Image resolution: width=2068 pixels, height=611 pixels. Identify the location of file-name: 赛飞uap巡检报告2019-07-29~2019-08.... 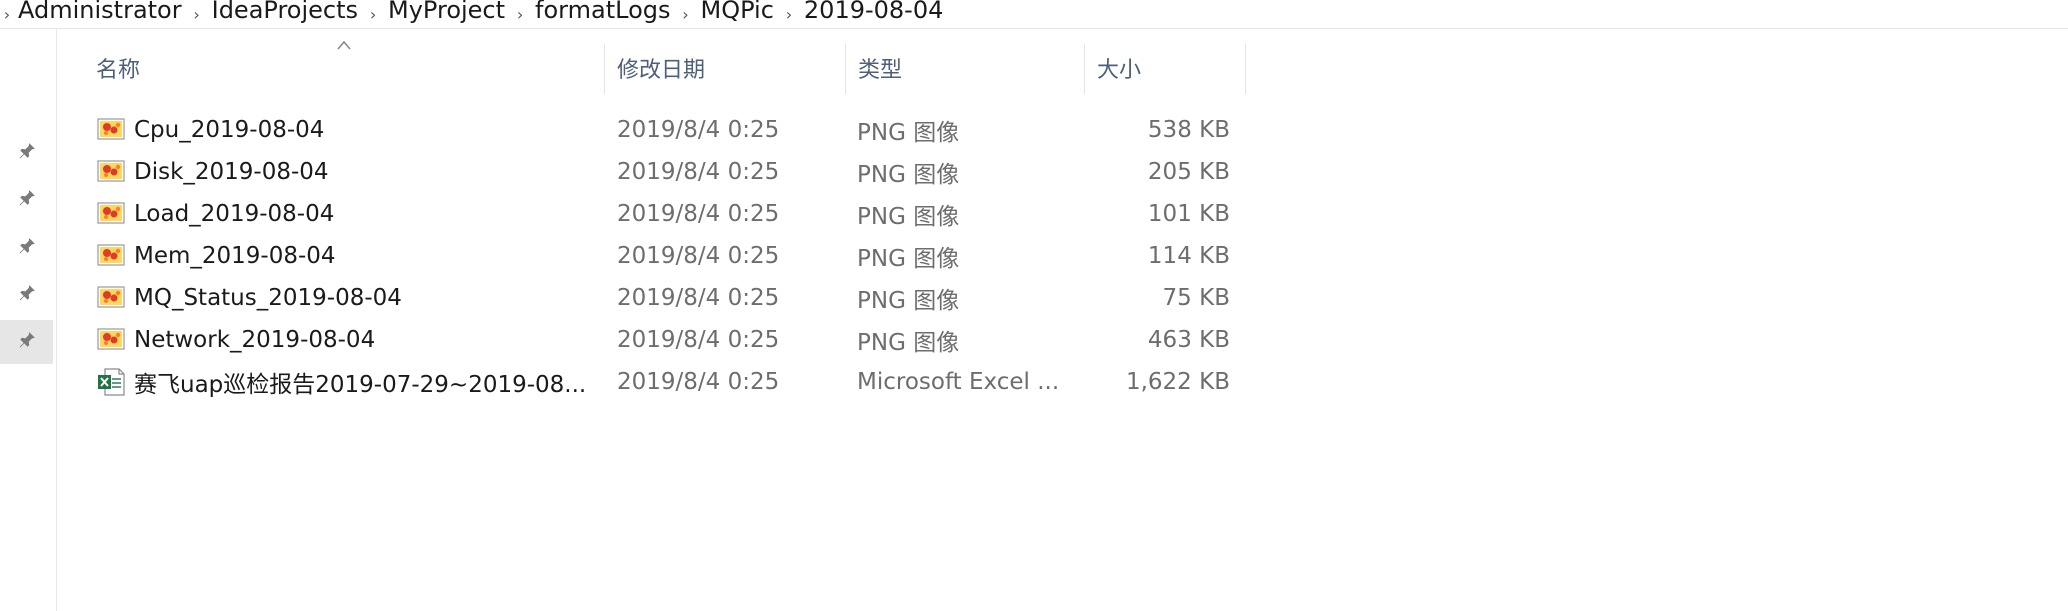
(360, 385).